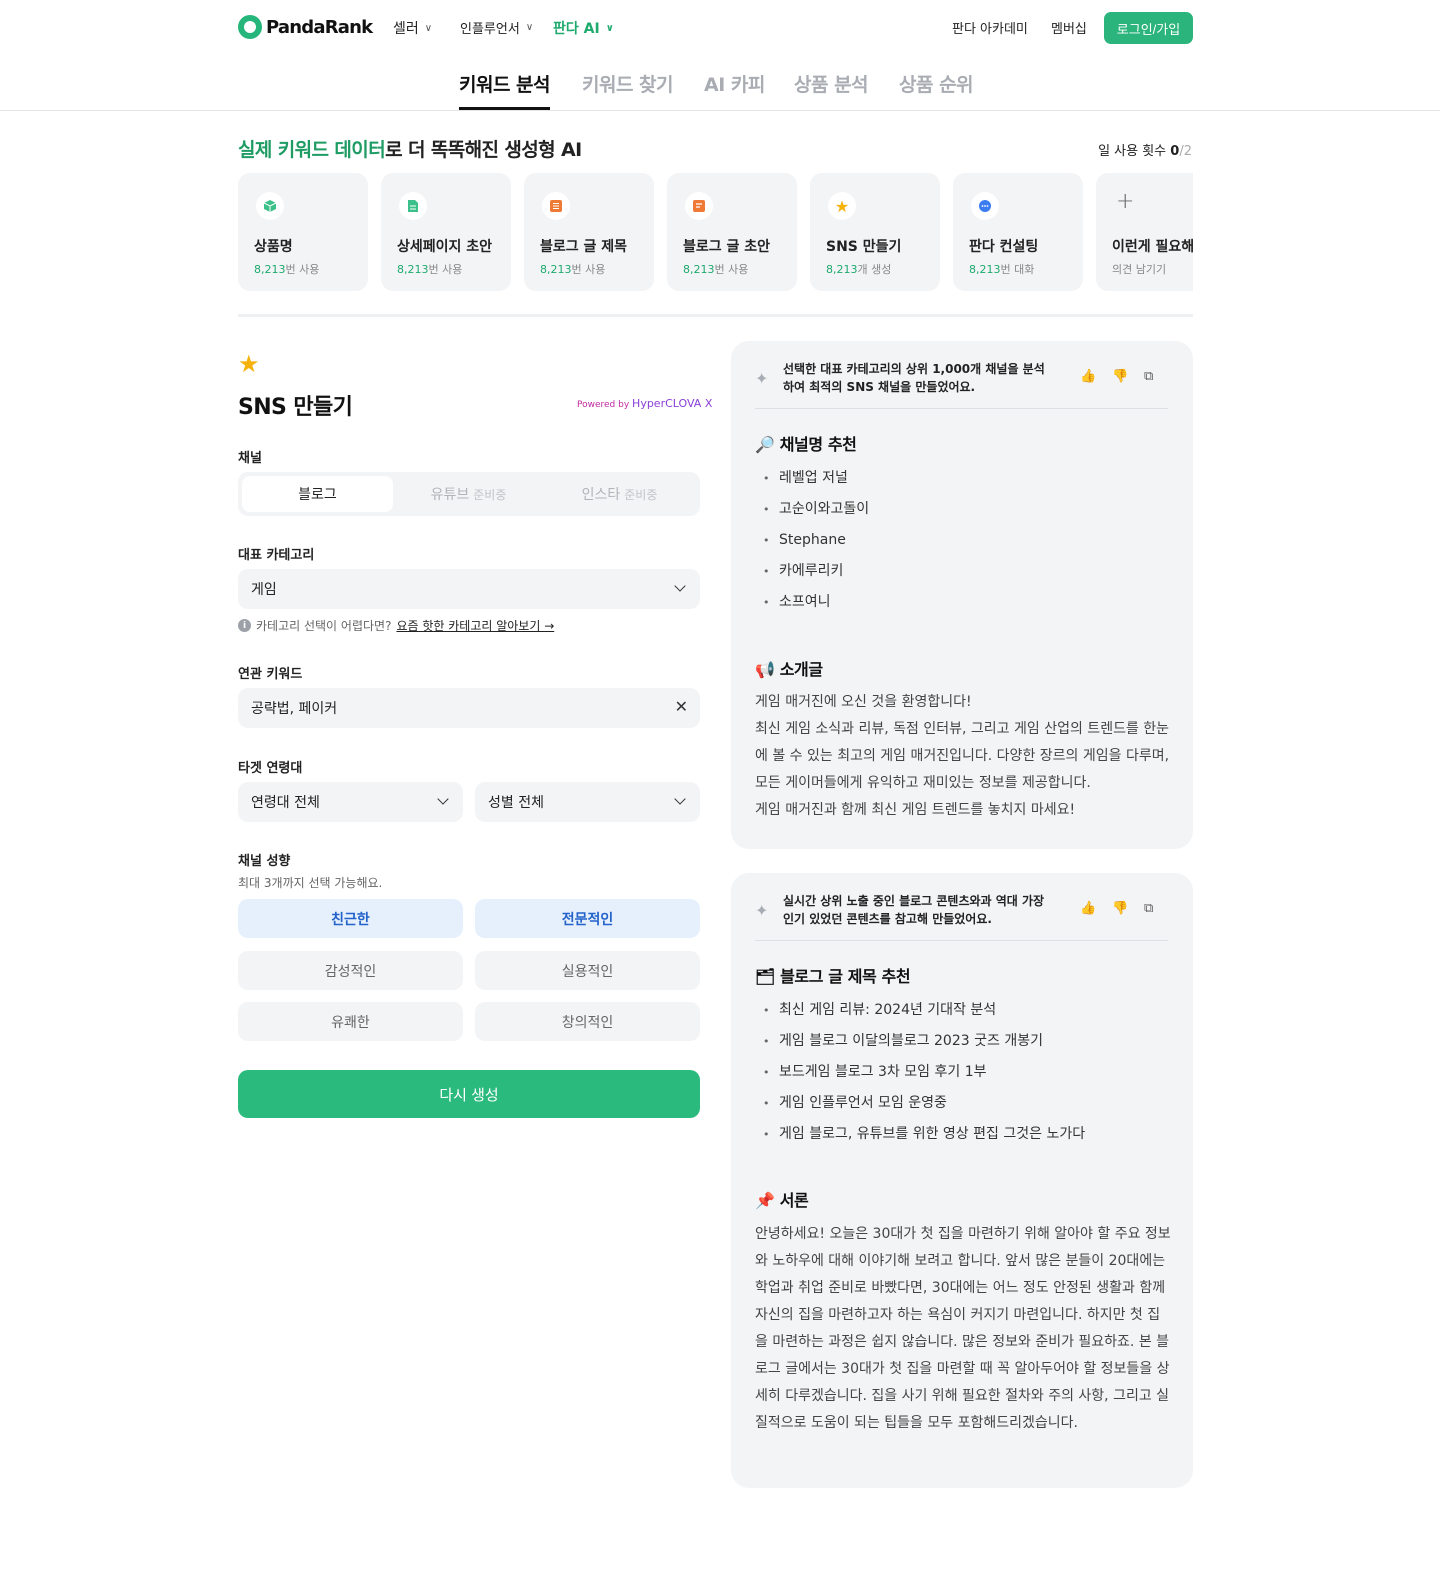  I want to click on tab-keyword-analysis: 키워드 분석, so click(505, 83).